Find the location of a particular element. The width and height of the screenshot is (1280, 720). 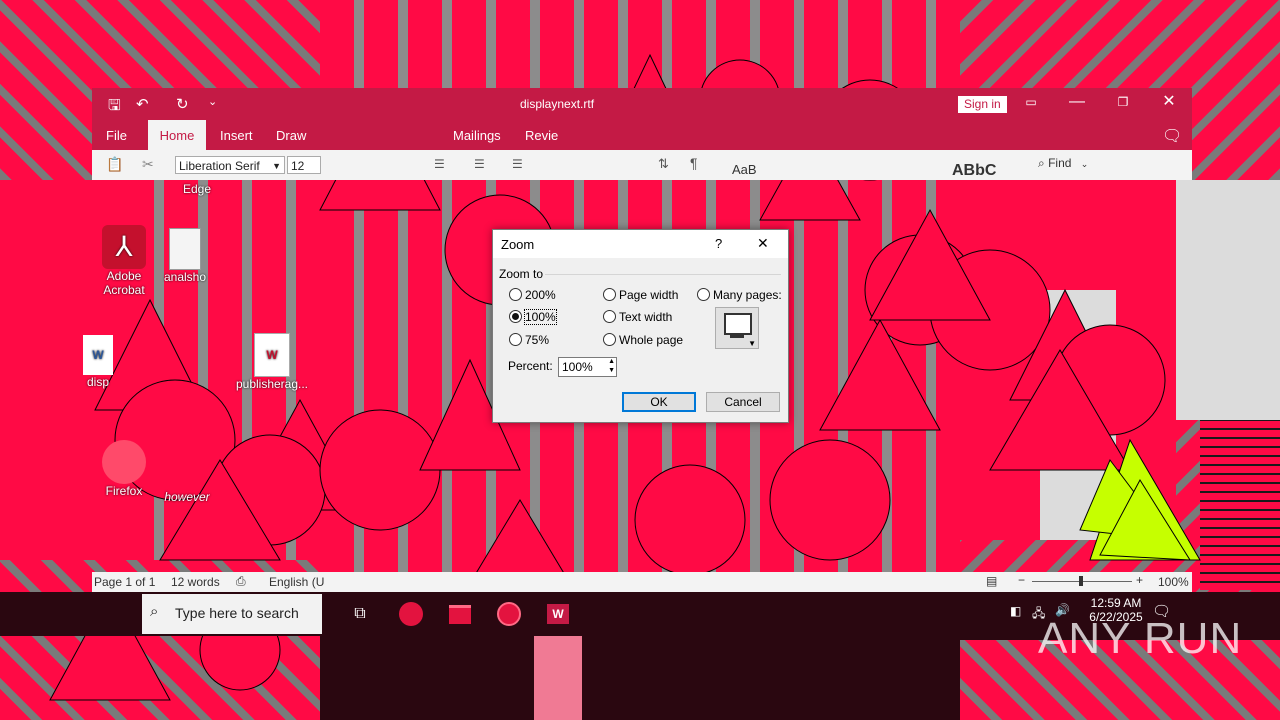

radio-100-label: 100% is located at coordinates (540, 317).